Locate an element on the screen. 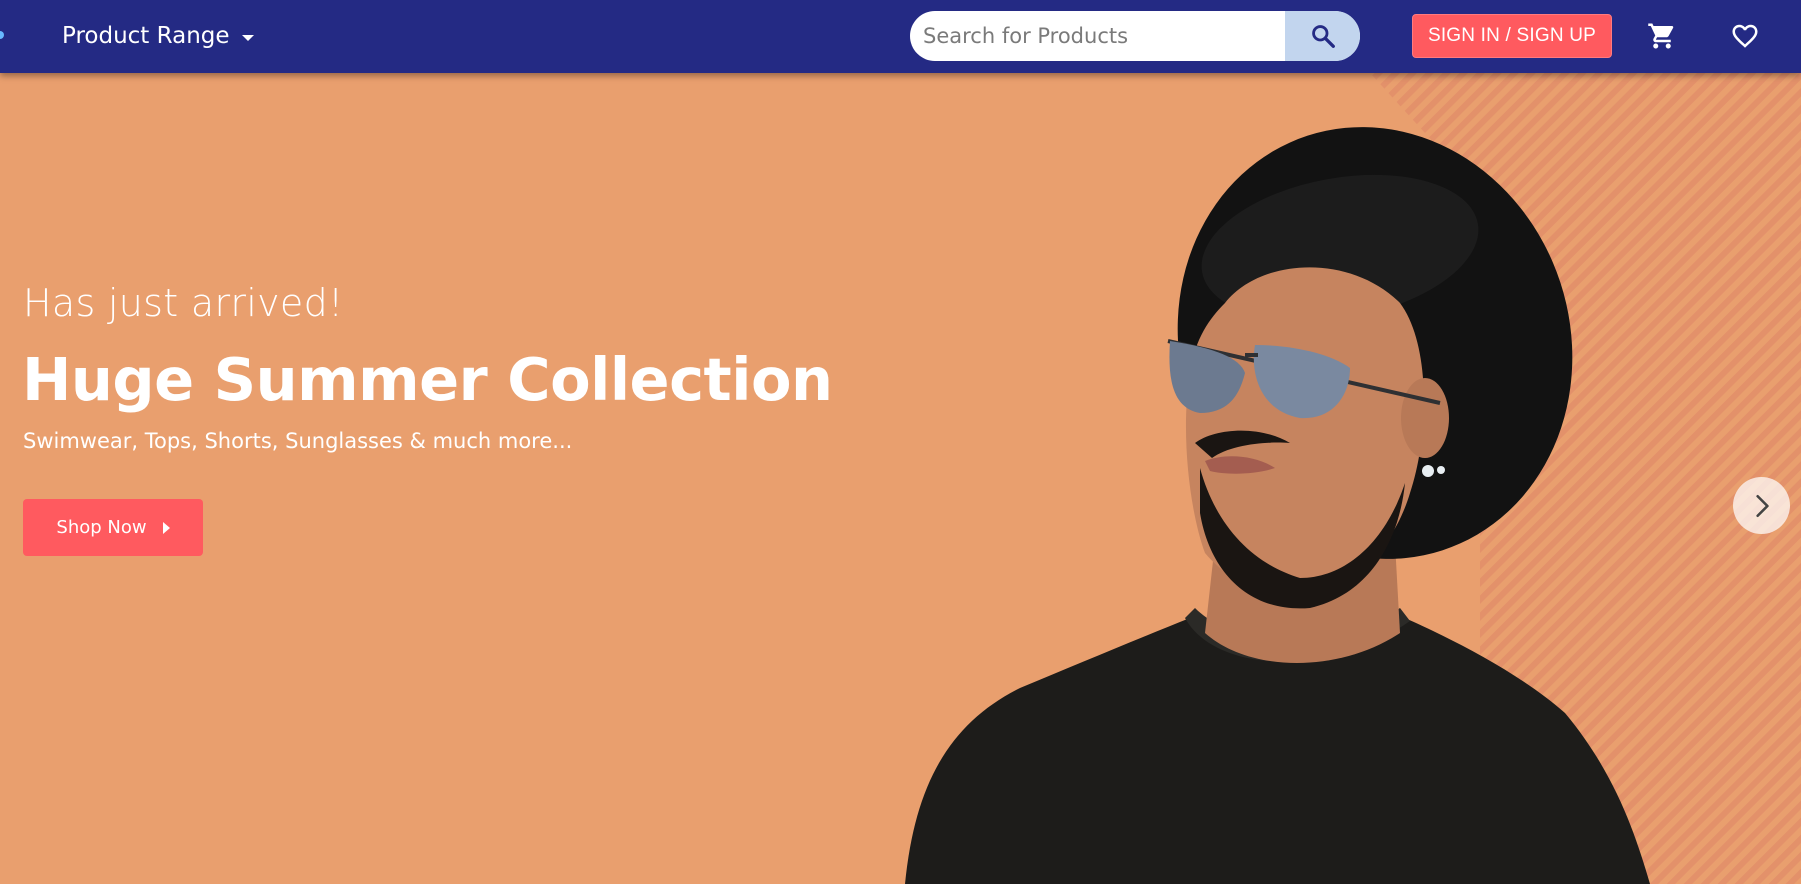 Image resolution: width=1801 pixels, height=884 pixels. product-range-label: Product Range is located at coordinates (146, 36).